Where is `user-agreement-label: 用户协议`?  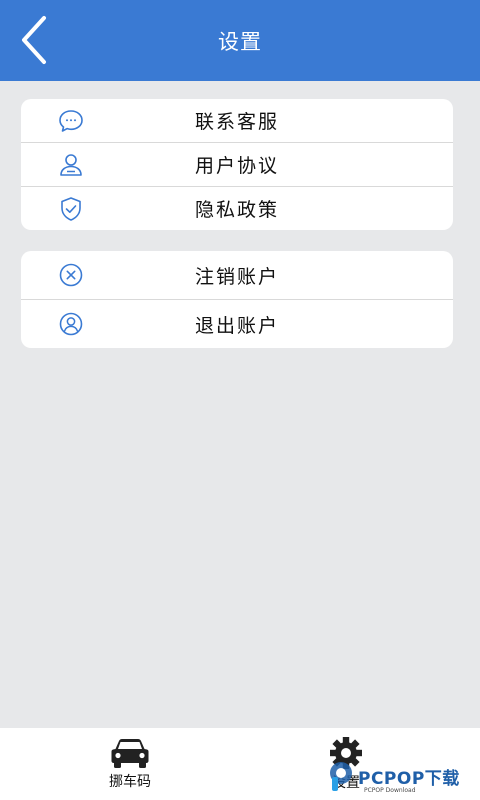 user-agreement-label: 用户协议 is located at coordinates (236, 166).